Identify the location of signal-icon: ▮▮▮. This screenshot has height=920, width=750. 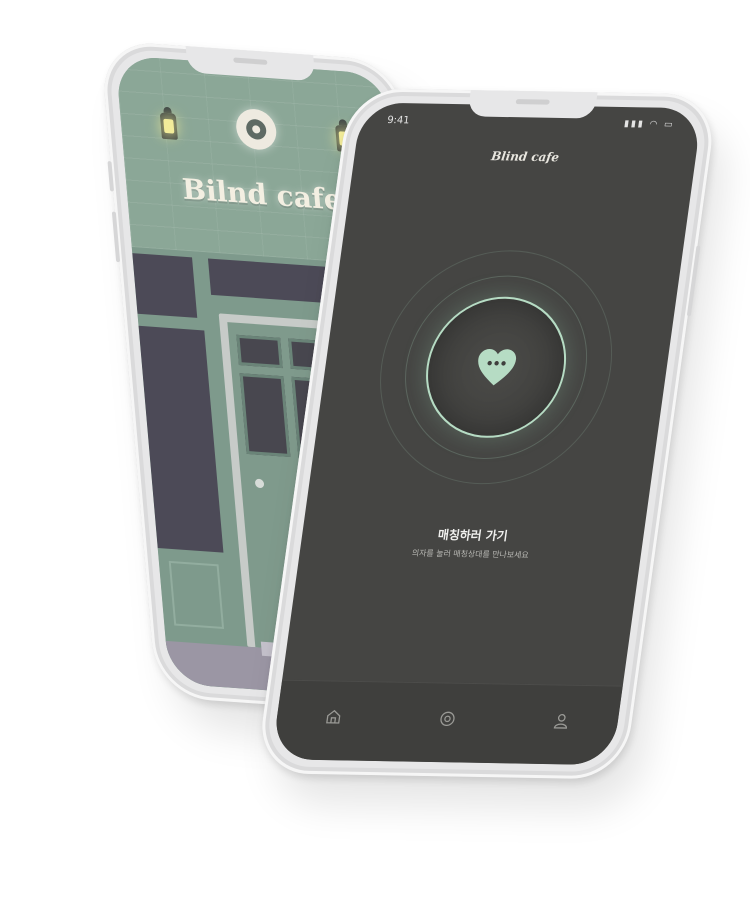
(634, 124).